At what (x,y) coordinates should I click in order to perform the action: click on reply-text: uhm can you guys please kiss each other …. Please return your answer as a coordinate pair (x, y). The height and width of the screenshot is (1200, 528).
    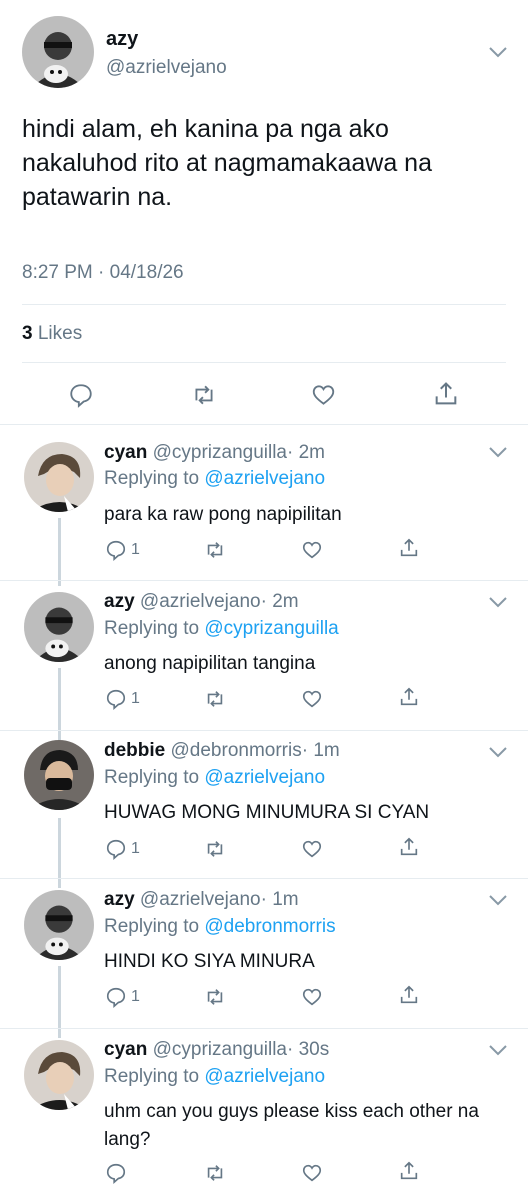
    Looking at the image, I should click on (291, 1125).